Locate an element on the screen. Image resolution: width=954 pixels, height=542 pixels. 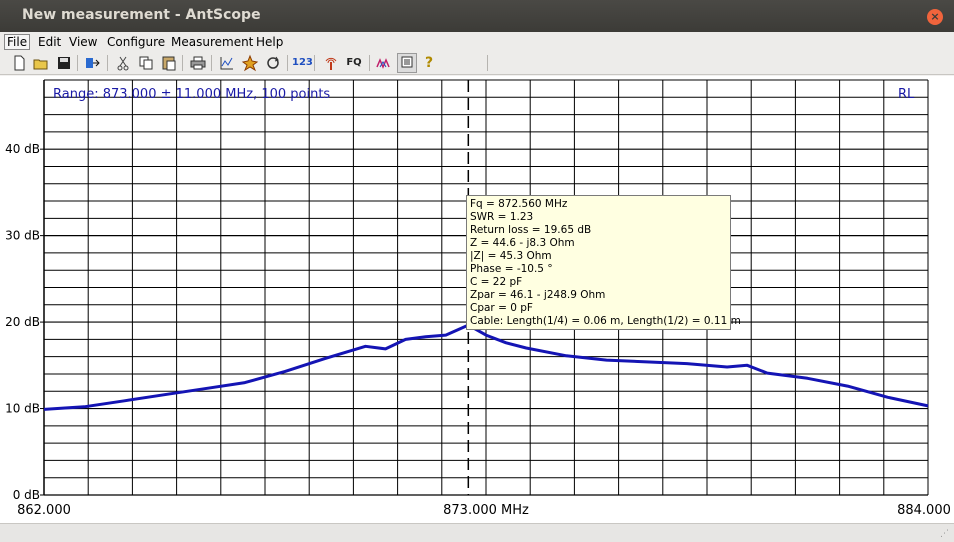
status-bar: ⋰ is located at coordinates (477, 532).